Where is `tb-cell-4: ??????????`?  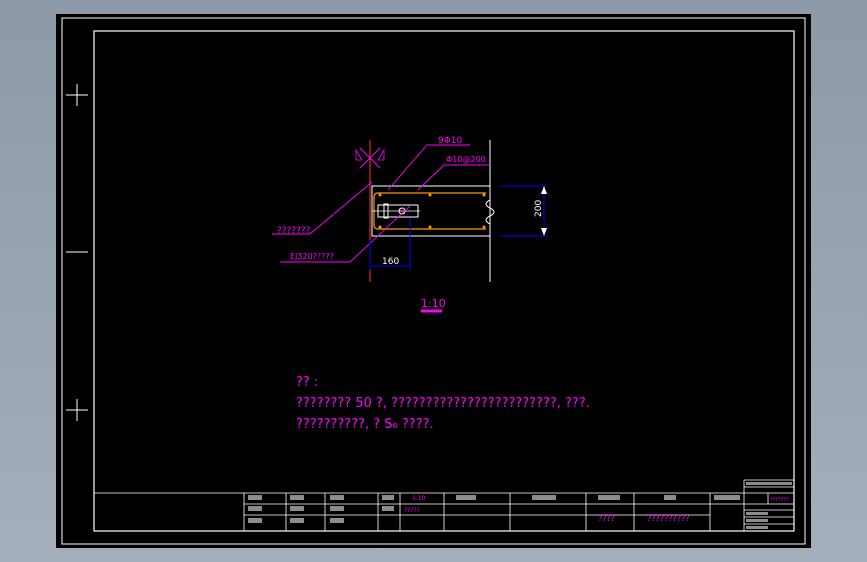 tb-cell-4: ?????????? is located at coordinates (668, 518).